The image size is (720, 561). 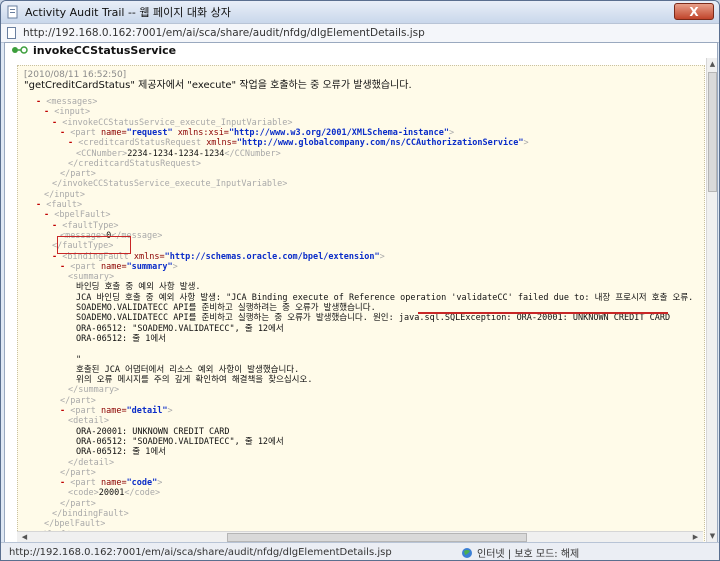 What do you see at coordinates (152, 132) in the screenshot?
I see `xml-token: "request"` at bounding box center [152, 132].